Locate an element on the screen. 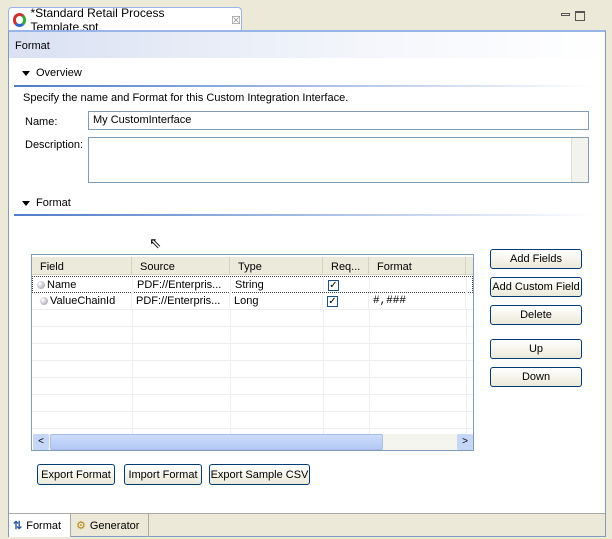  bottom-tab-label: Format is located at coordinates (44, 525).